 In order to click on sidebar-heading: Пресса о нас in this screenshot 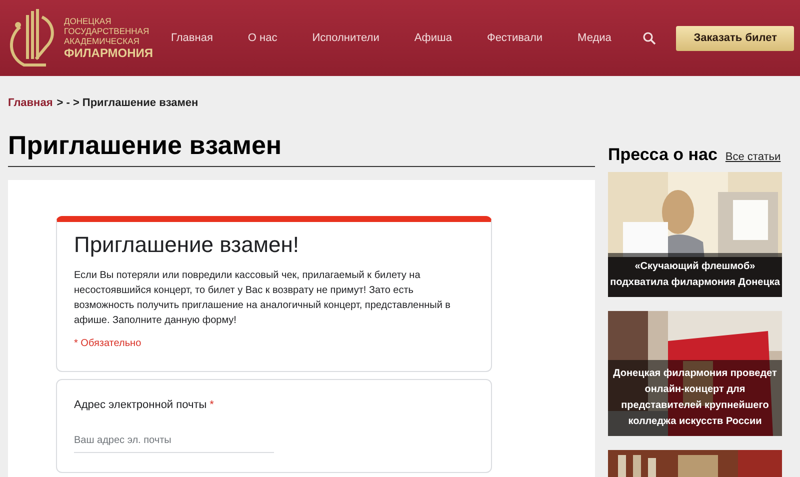, I will do `click(663, 155)`.